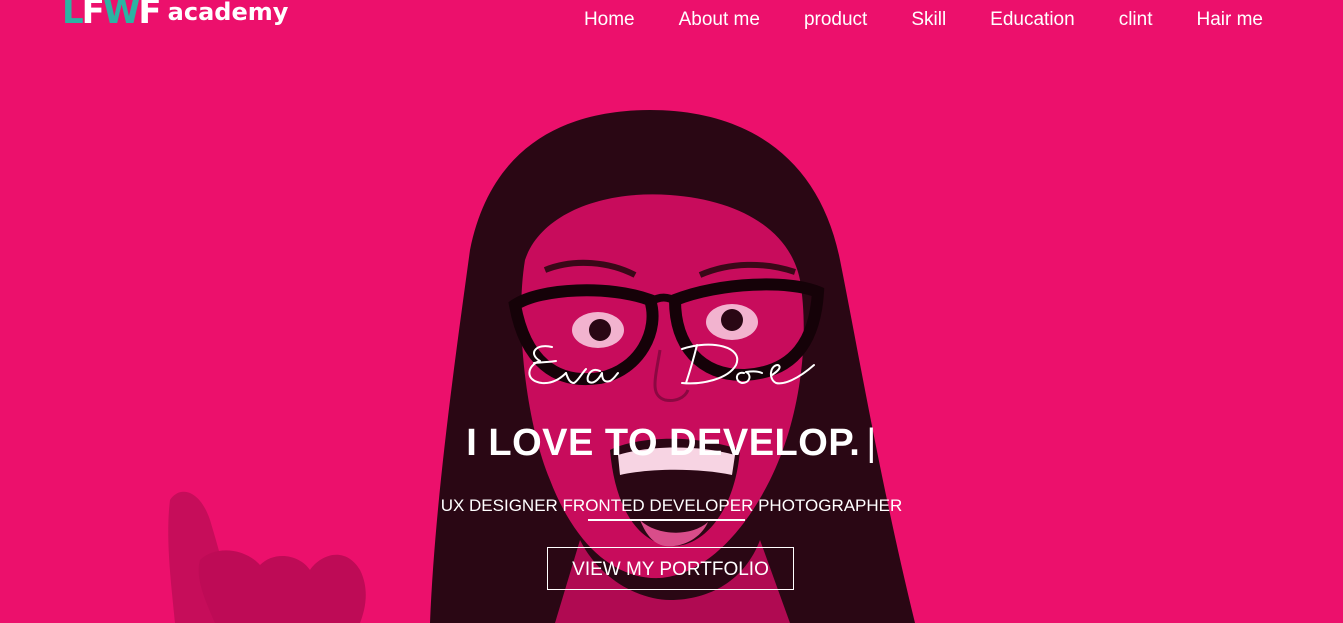  Describe the element at coordinates (1032, 20) in the screenshot. I see `nav-item-education: Education` at that location.